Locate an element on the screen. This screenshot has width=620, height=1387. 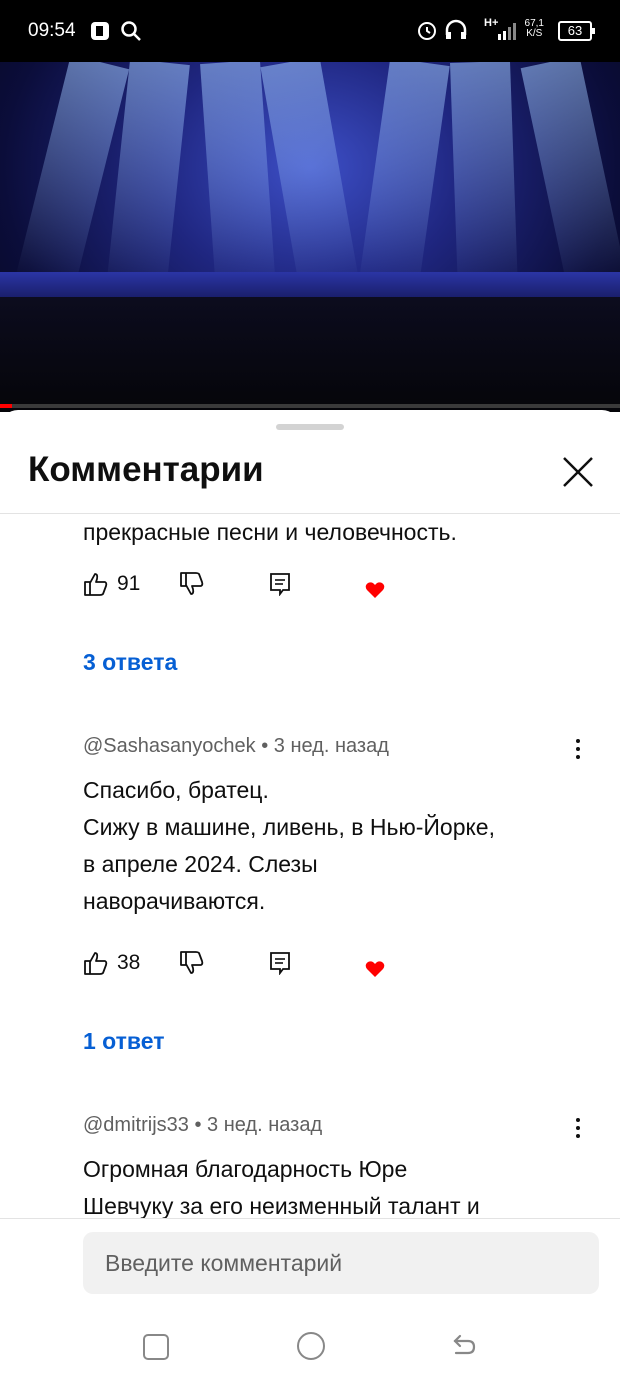
comment-text-line: Спасибо, братец. is located at coordinates (176, 790).